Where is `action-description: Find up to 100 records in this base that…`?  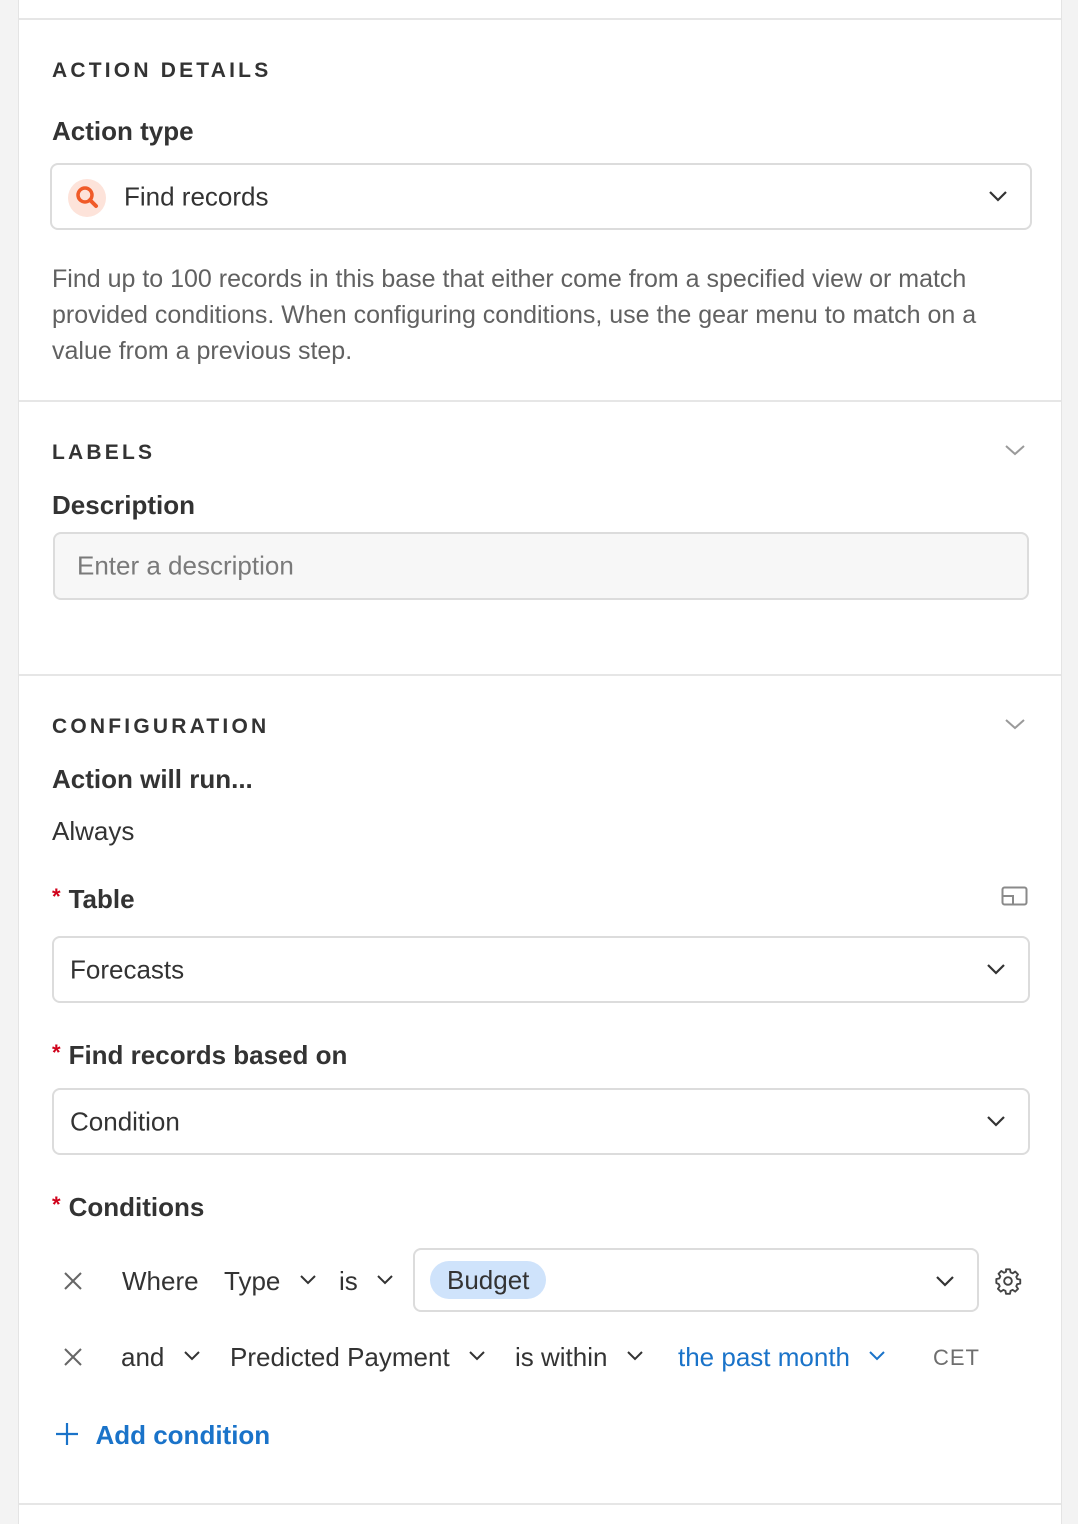 action-description: Find up to 100 records in this base that… is located at coordinates (514, 315).